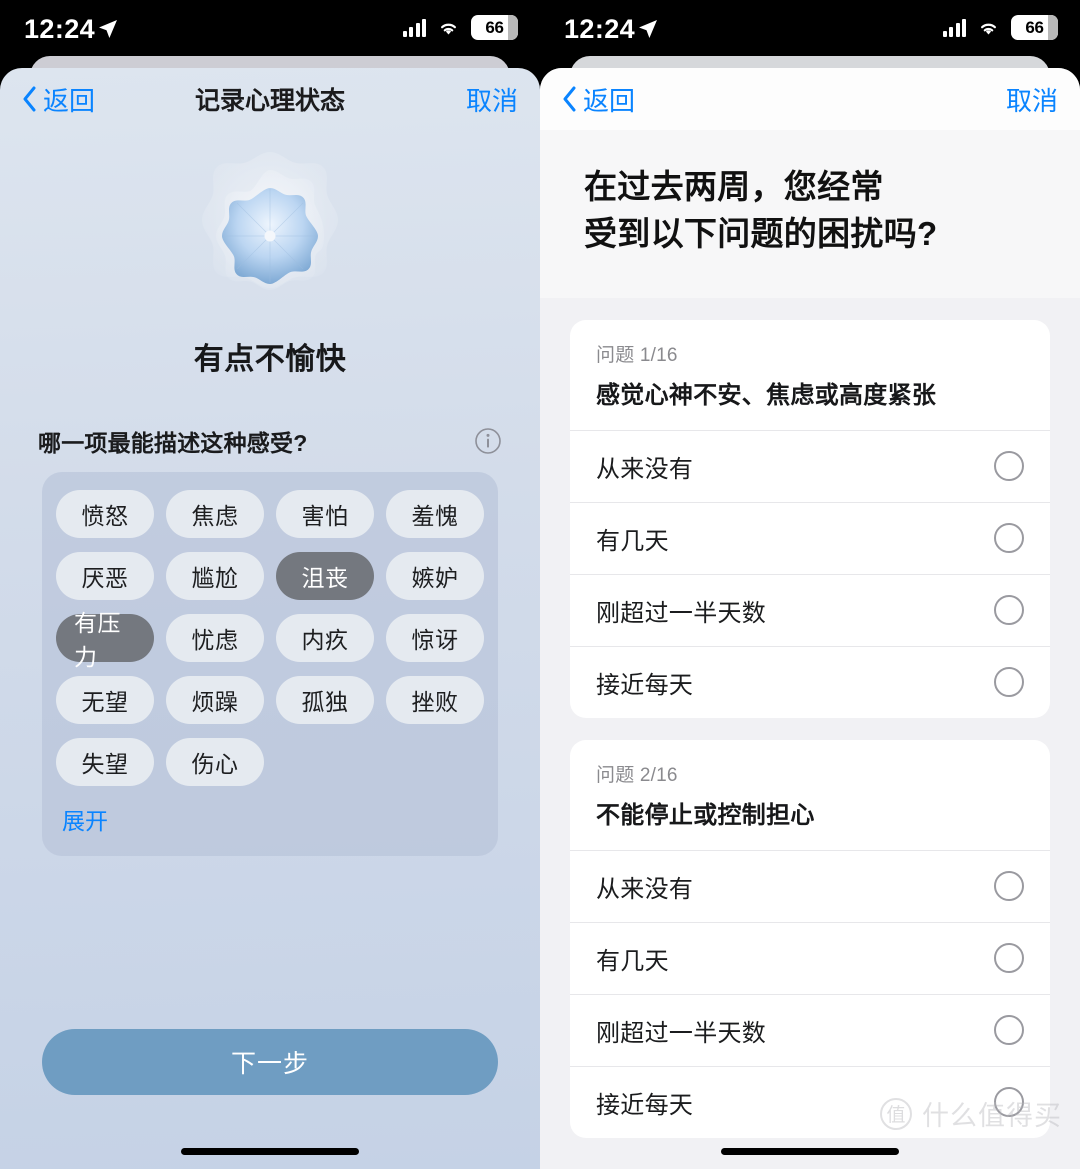 The height and width of the screenshot is (1169, 1080). What do you see at coordinates (810, 681) in the screenshot?
I see `answer-option: 接近每天` at bounding box center [810, 681].